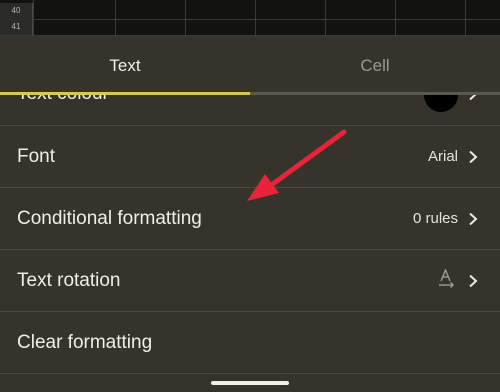  I want to click on sheet-row: 41, so click(250, 27).